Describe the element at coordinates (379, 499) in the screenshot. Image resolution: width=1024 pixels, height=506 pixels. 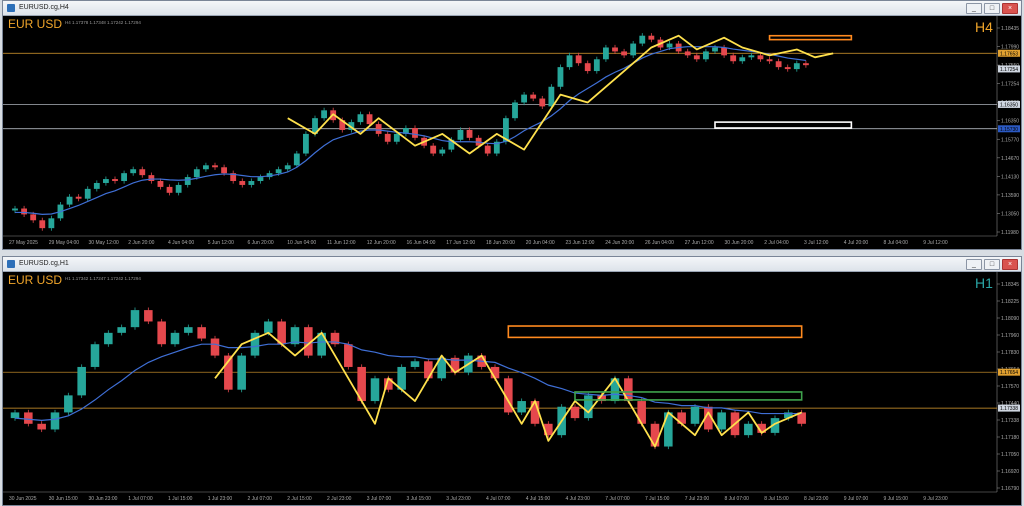
I see `time-tick-label: 3 Jul 07:00` at that location.